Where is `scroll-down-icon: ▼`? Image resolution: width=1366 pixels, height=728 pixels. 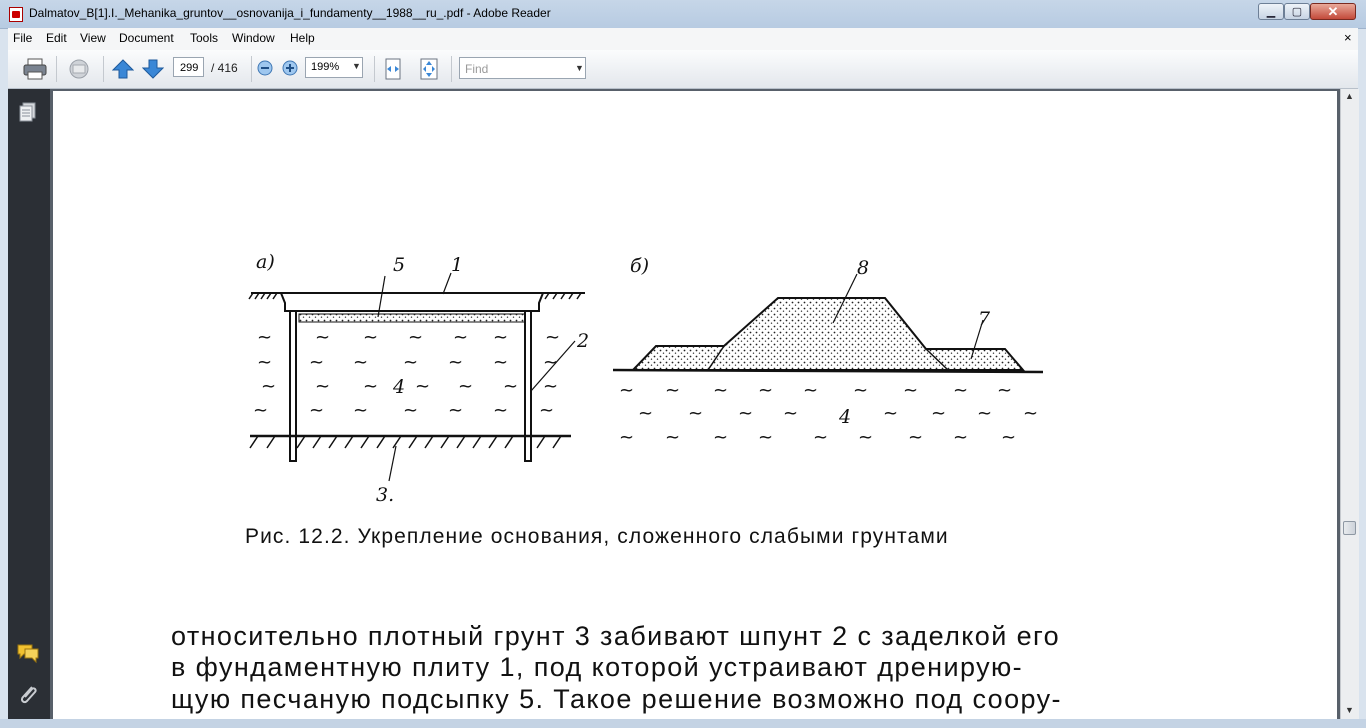 scroll-down-icon: ▼ is located at coordinates (1349, 710).